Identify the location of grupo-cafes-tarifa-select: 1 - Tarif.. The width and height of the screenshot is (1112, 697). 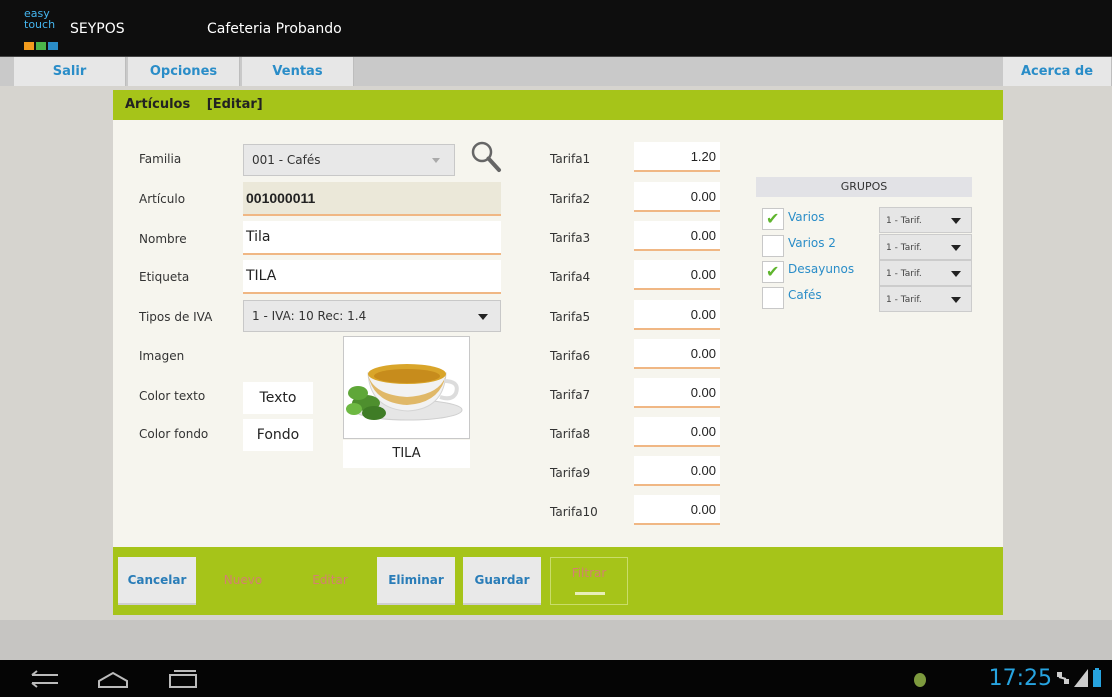
(925, 299).